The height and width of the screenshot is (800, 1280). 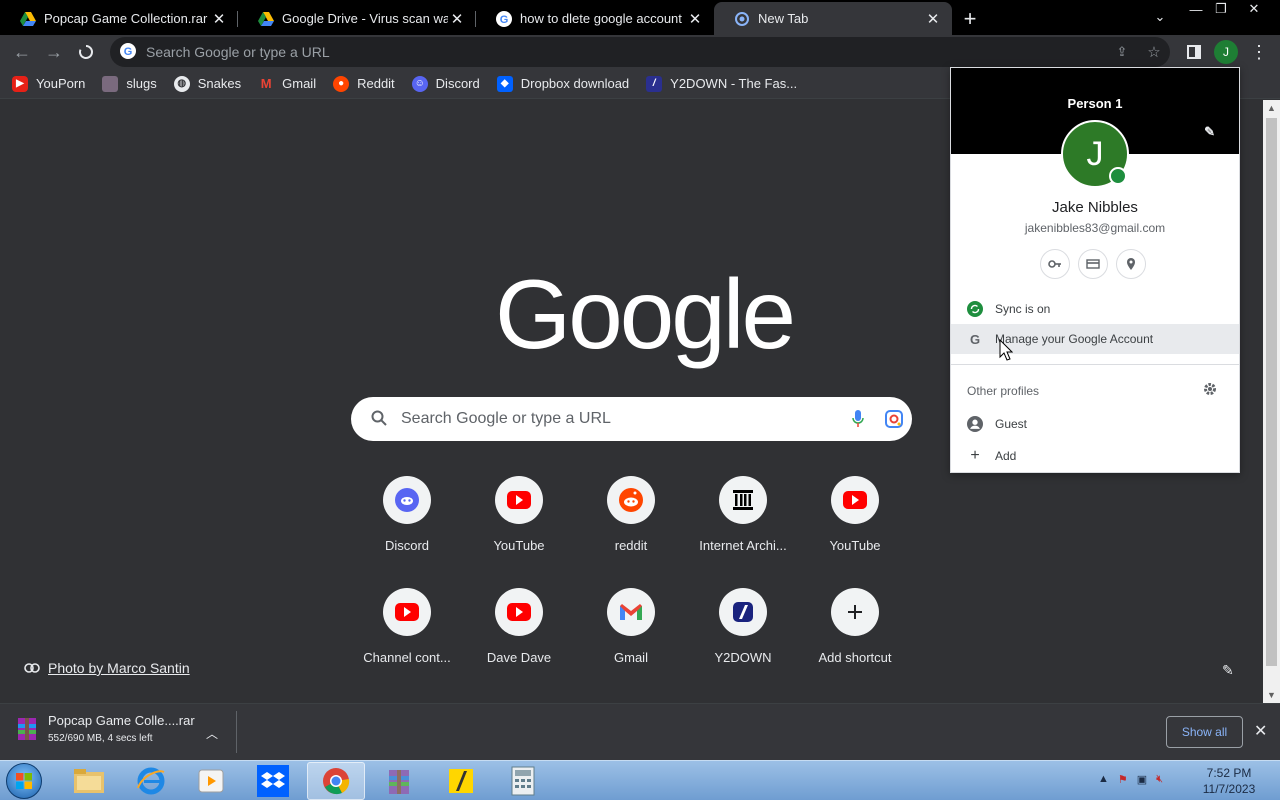 I want to click on google-lens-icon, so click(x=894, y=419).